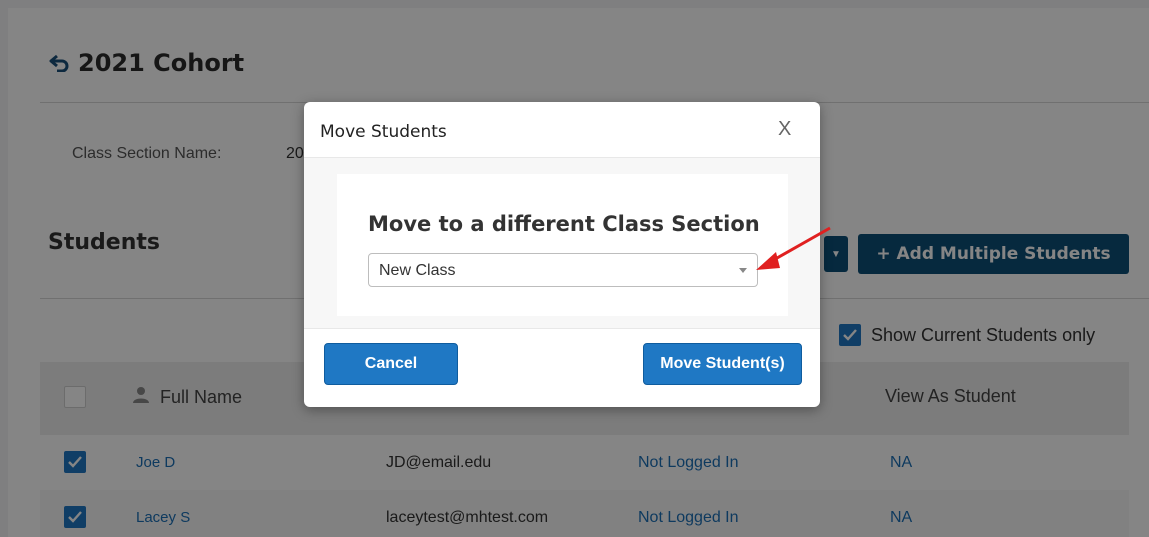  What do you see at coordinates (562, 367) in the screenshot?
I see `modal-footer: Cancel Move Student(s)` at bounding box center [562, 367].